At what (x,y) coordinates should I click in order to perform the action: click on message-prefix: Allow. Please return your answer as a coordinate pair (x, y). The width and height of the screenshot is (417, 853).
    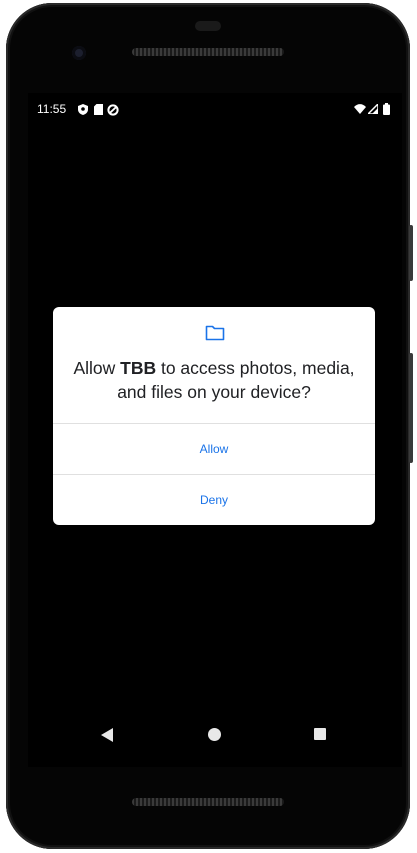
    Looking at the image, I should click on (97, 368).